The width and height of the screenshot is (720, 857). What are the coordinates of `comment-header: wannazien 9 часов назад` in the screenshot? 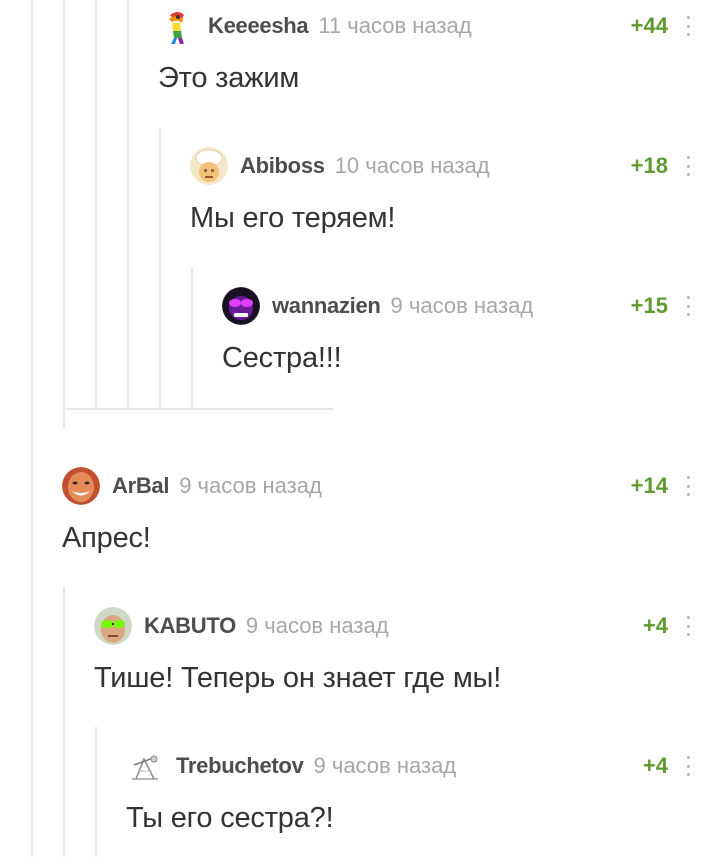 It's located at (378, 306).